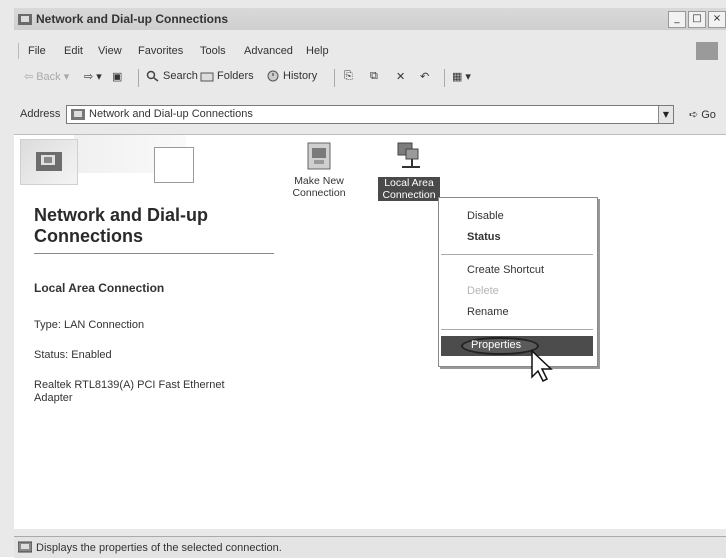 The width and height of the screenshot is (726, 558). I want to click on copy-to-button: ⧉, so click(374, 76).